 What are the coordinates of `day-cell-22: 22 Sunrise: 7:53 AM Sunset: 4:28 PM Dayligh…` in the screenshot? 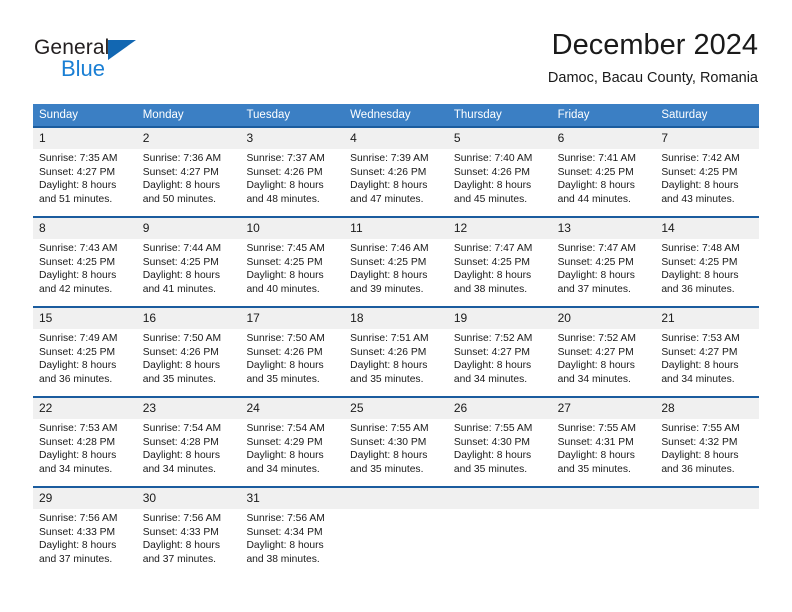 It's located at (85, 441).